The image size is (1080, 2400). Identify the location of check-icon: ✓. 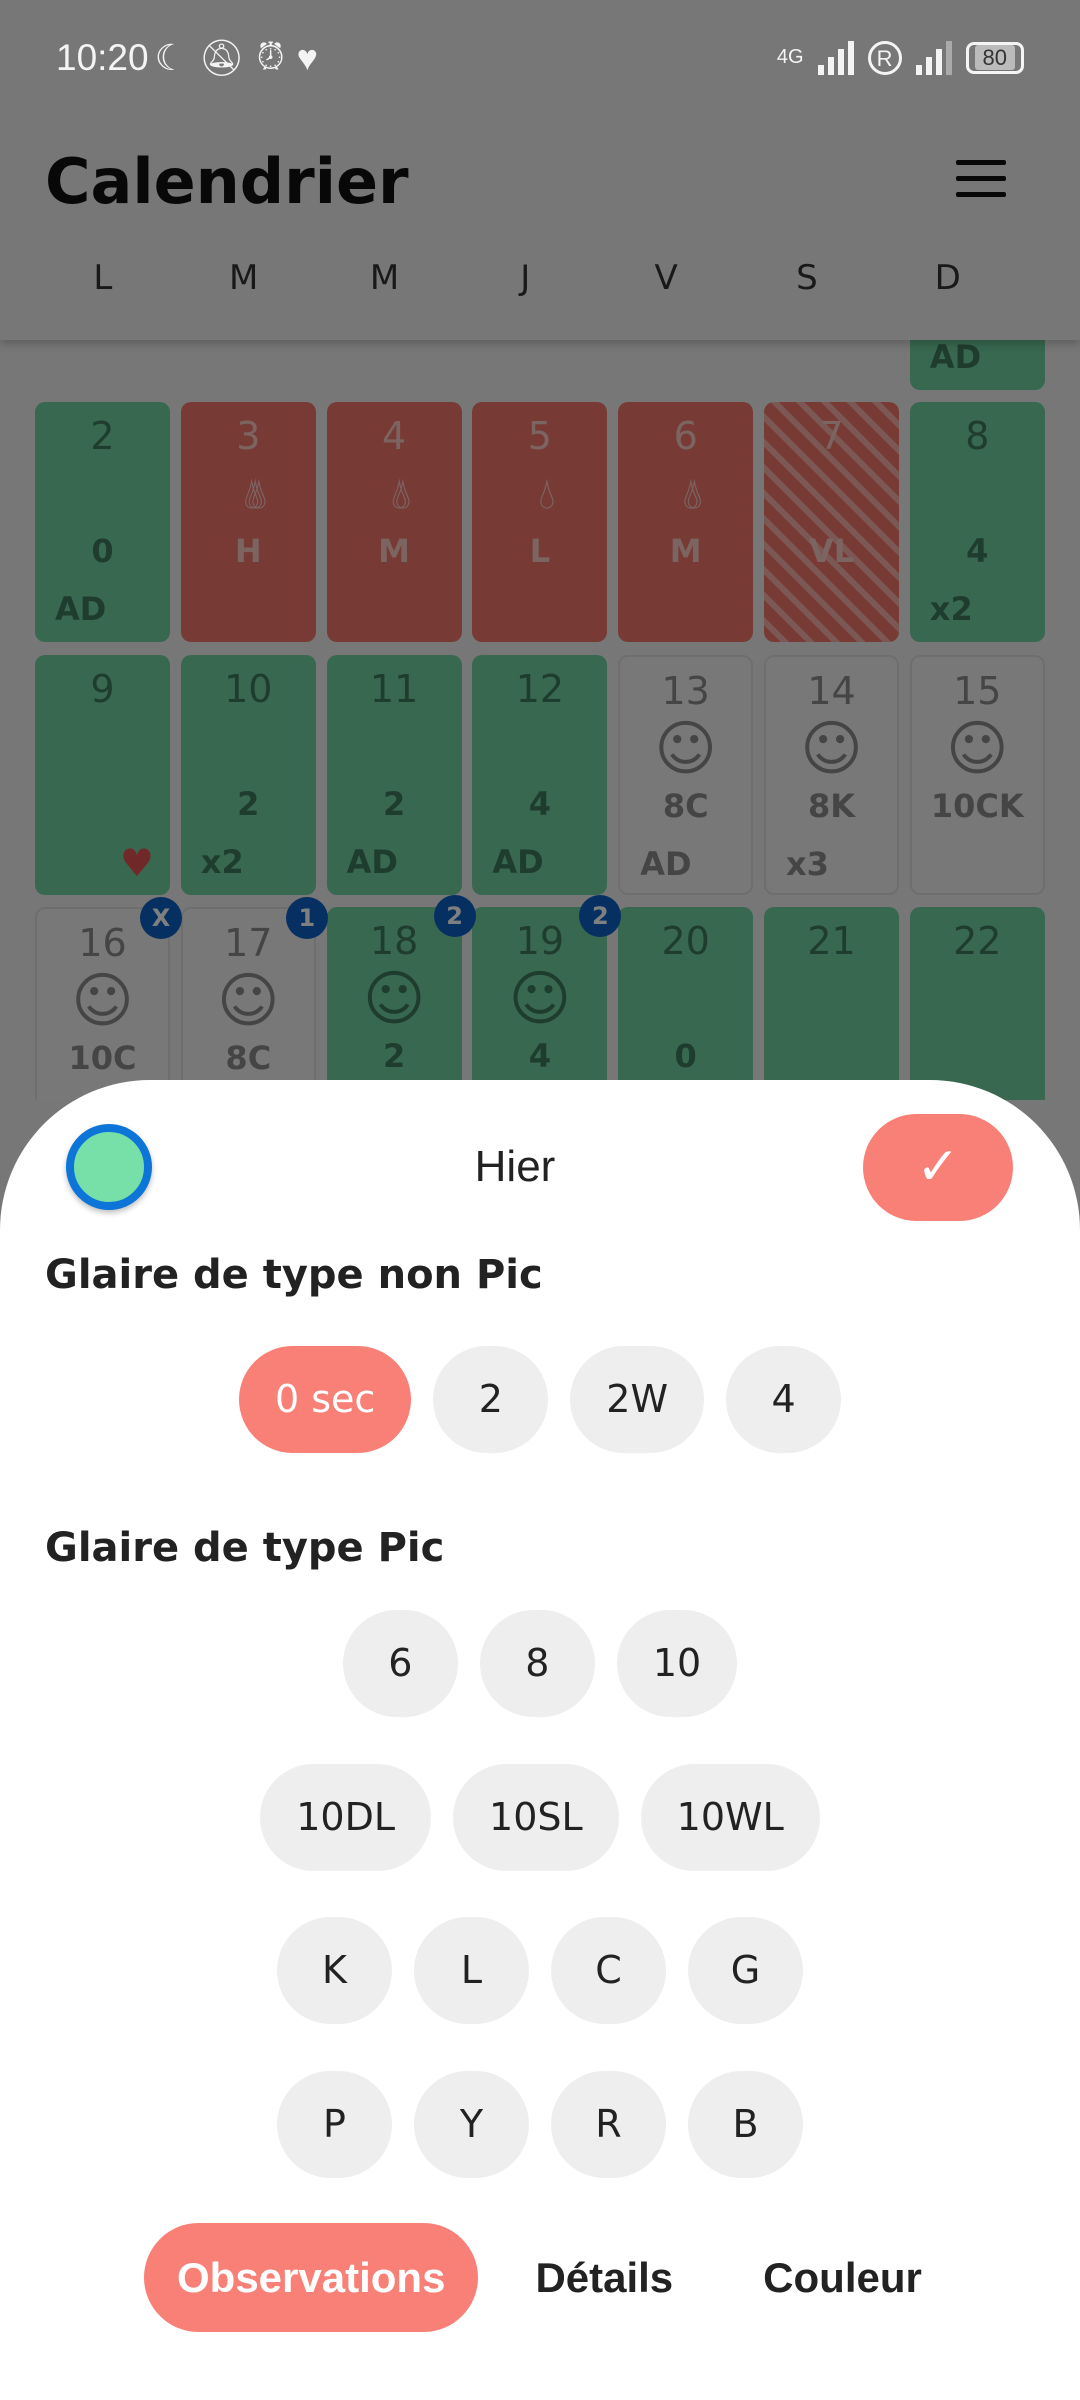
(938, 1167).